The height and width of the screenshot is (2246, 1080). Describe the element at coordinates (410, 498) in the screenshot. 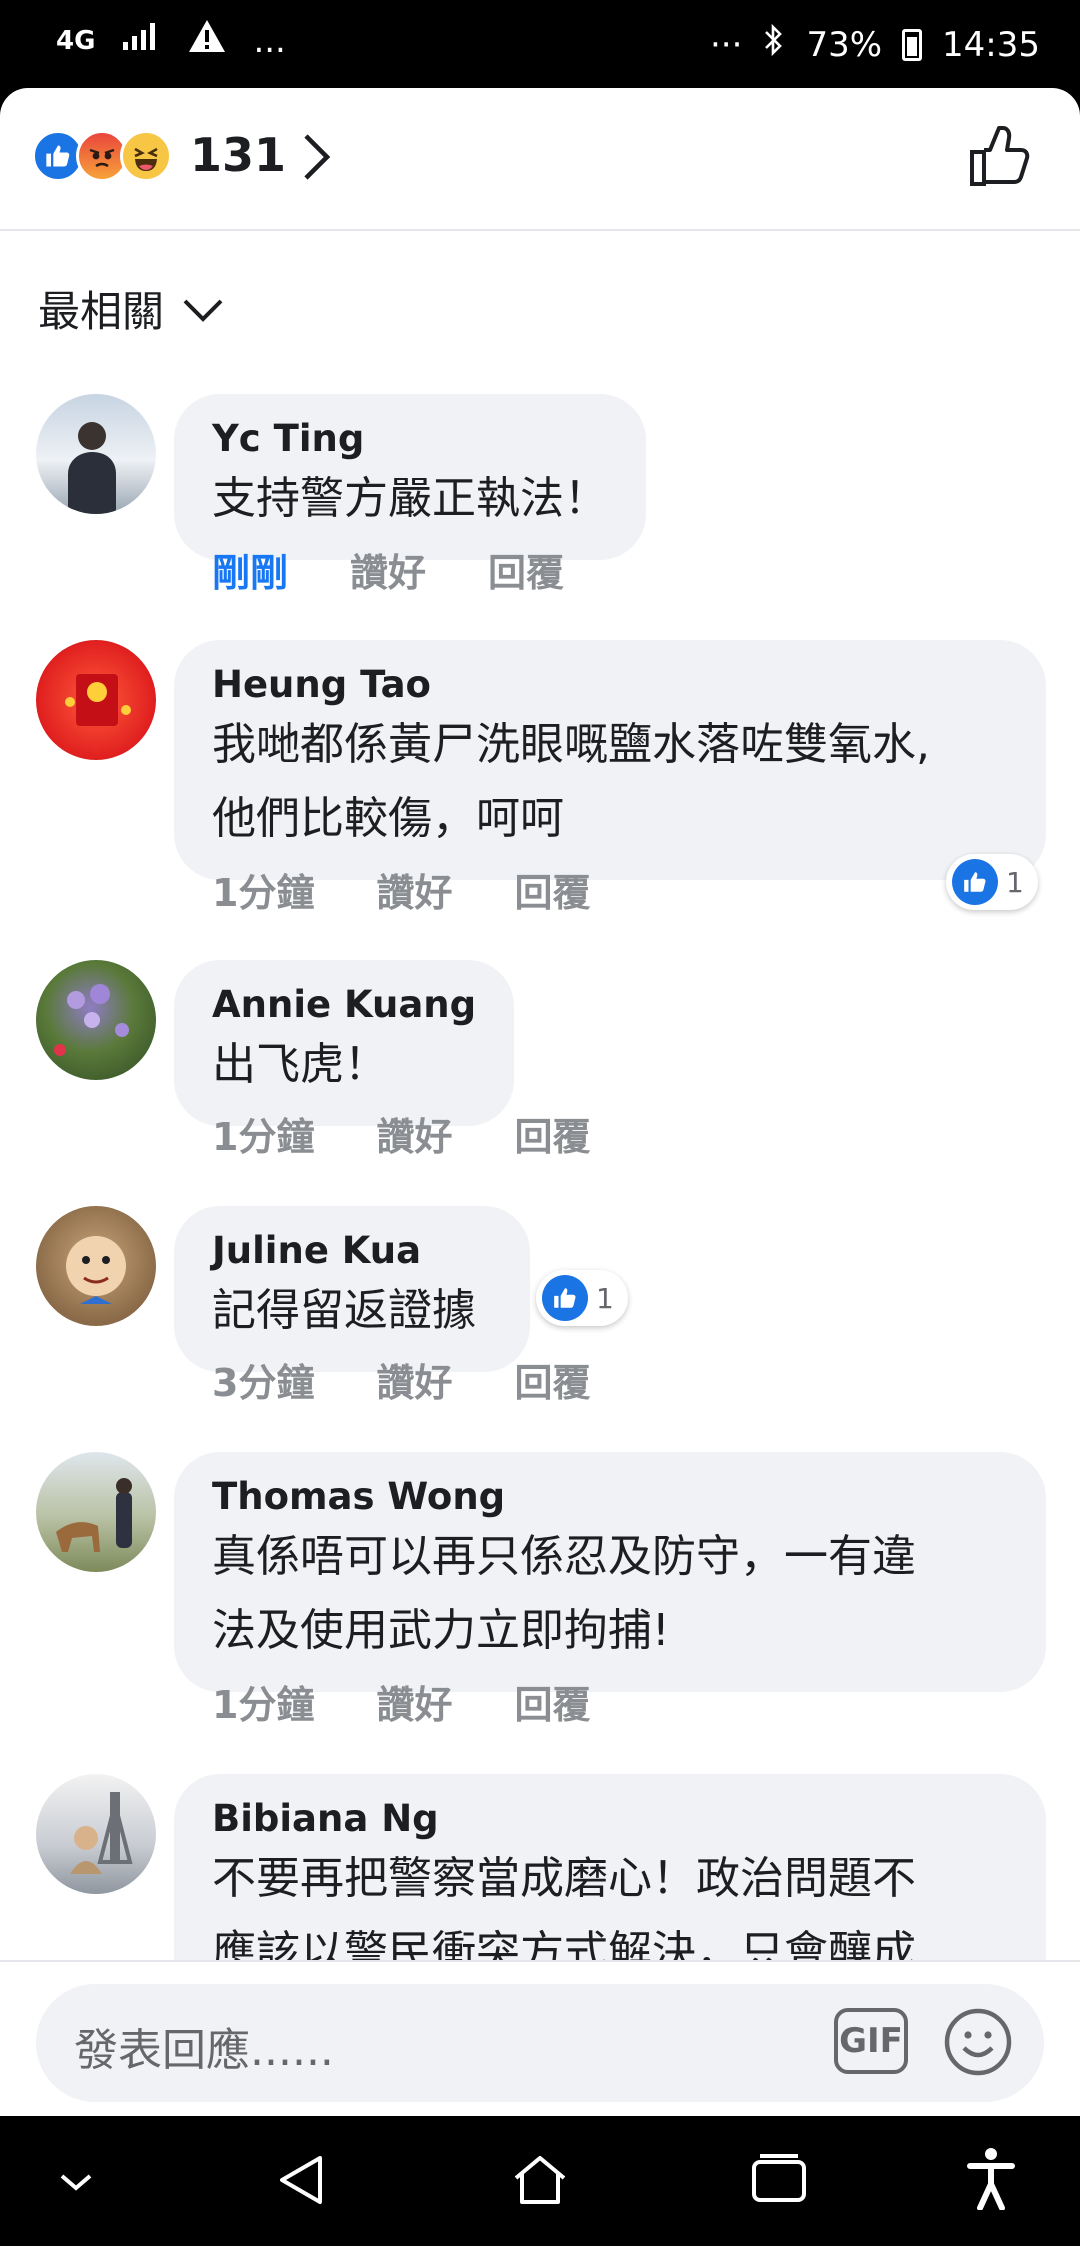

I see `comment-text: 支持警方嚴正執法！` at that location.